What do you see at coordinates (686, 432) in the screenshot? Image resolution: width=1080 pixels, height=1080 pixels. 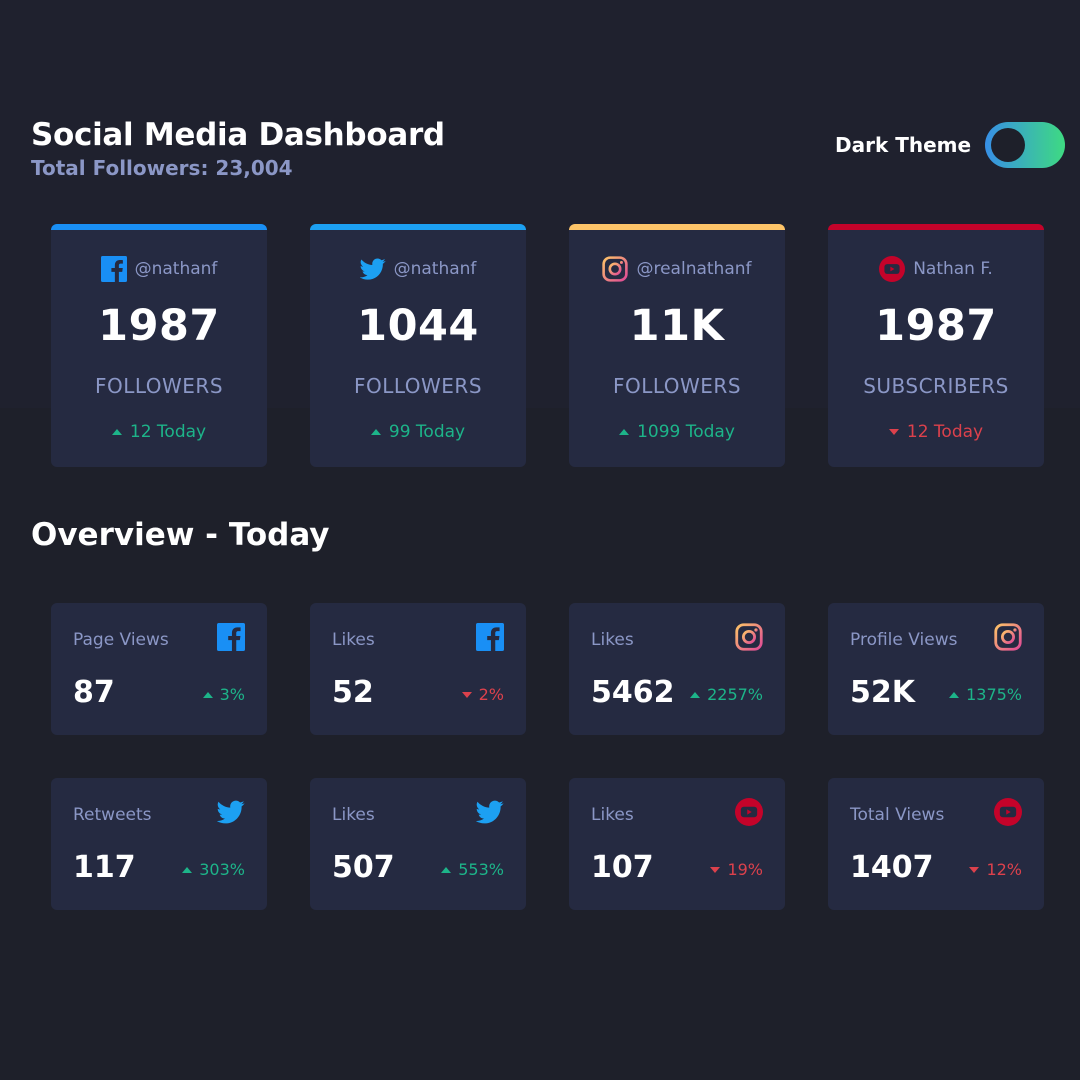 I see `today-text: 1099 Today` at bounding box center [686, 432].